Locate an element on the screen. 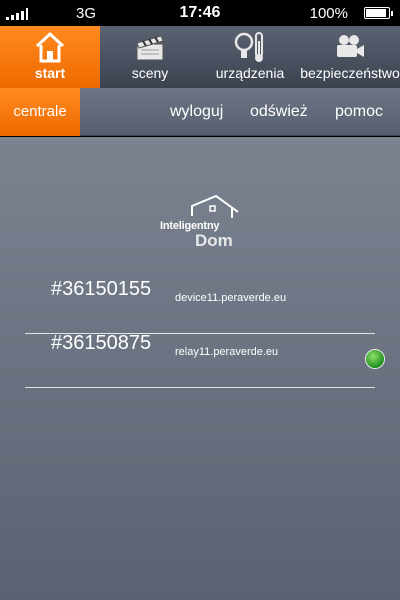  nav-bezpieczenstwo-label: bezpieczeństwo is located at coordinates (350, 73).